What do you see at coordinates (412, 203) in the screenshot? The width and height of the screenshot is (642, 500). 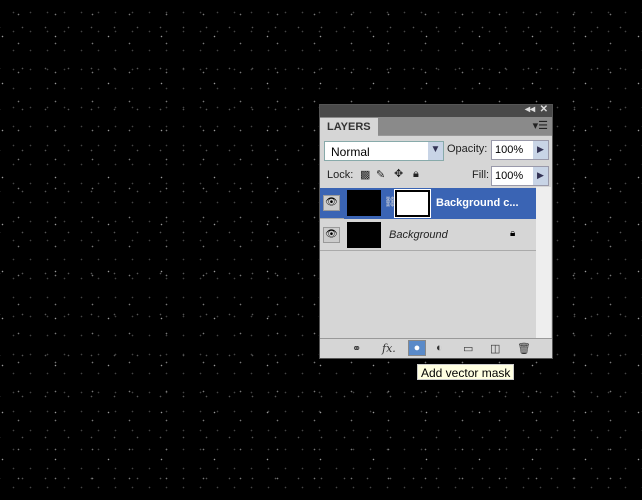 I see `mask-thumbnail` at bounding box center [412, 203].